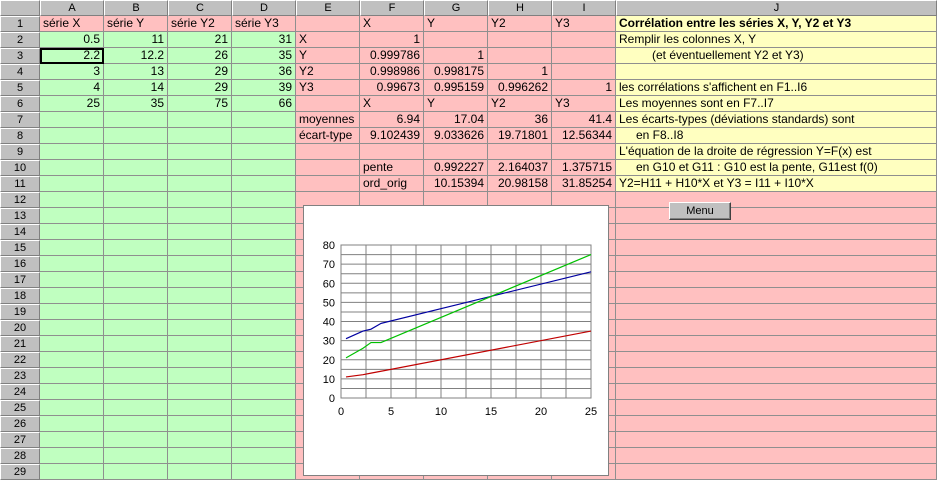 The height and width of the screenshot is (480, 937). Describe the element at coordinates (20, 312) in the screenshot. I see `row-header-19: 19` at that location.